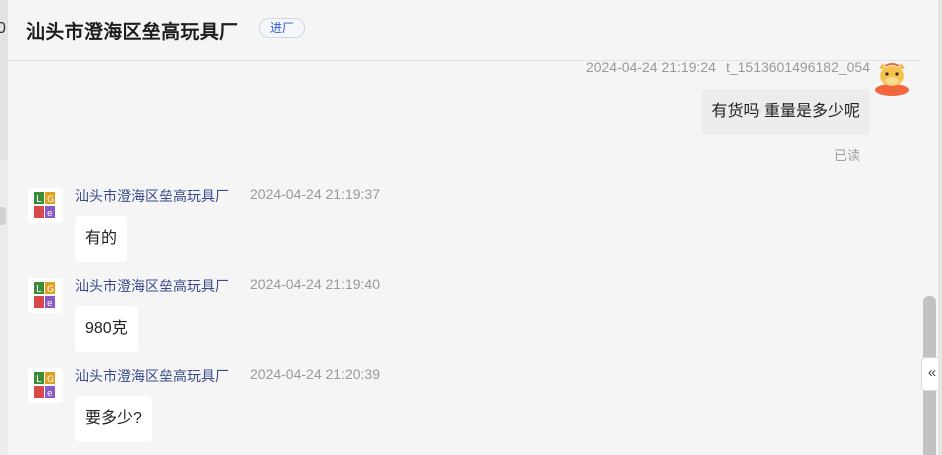  What do you see at coordinates (315, 374) in the screenshot?
I see `message-time: 2024-04-24 21:20:39` at bounding box center [315, 374].